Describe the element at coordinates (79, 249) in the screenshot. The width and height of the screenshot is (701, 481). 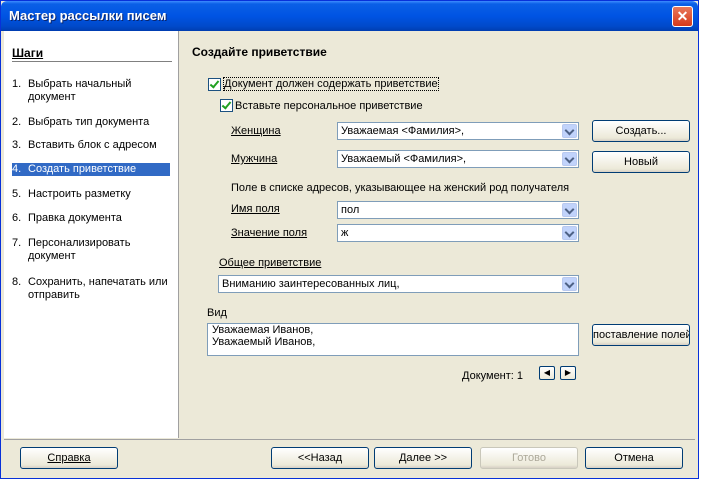
I see `step-label: Персонализировать документ` at that location.